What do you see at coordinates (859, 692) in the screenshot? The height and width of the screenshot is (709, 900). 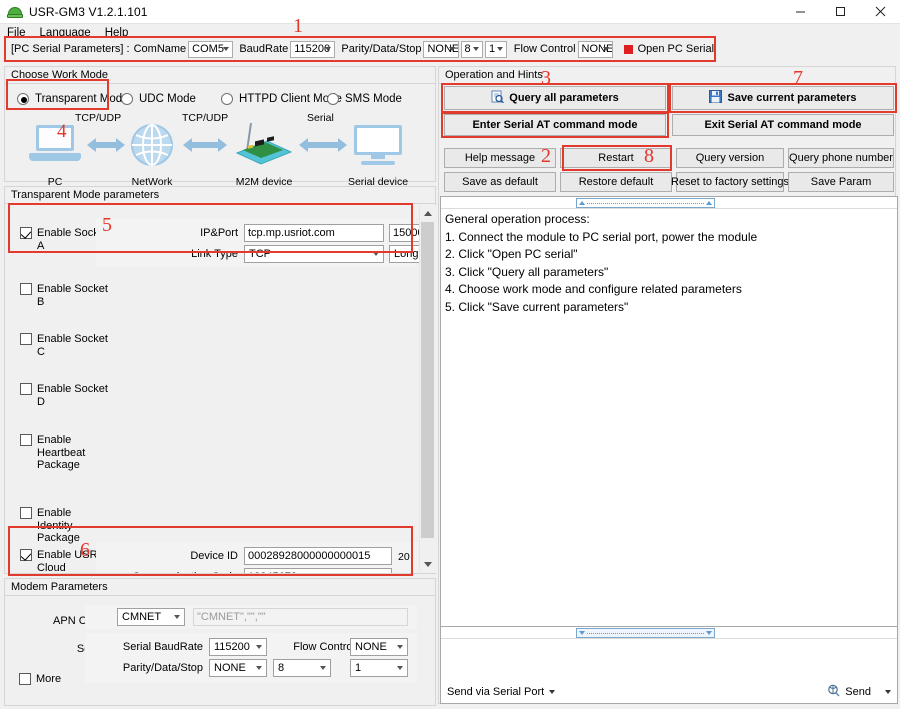 I see `send-button: Send` at bounding box center [859, 692].